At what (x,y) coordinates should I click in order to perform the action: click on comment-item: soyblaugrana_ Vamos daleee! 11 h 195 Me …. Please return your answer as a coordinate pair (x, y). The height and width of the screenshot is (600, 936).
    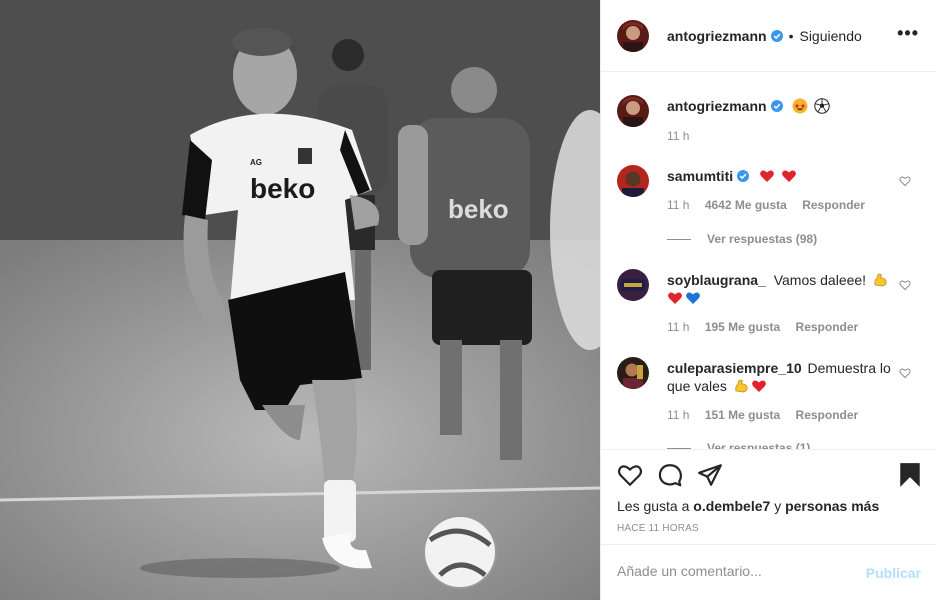
    Looking at the image, I should click on (769, 305).